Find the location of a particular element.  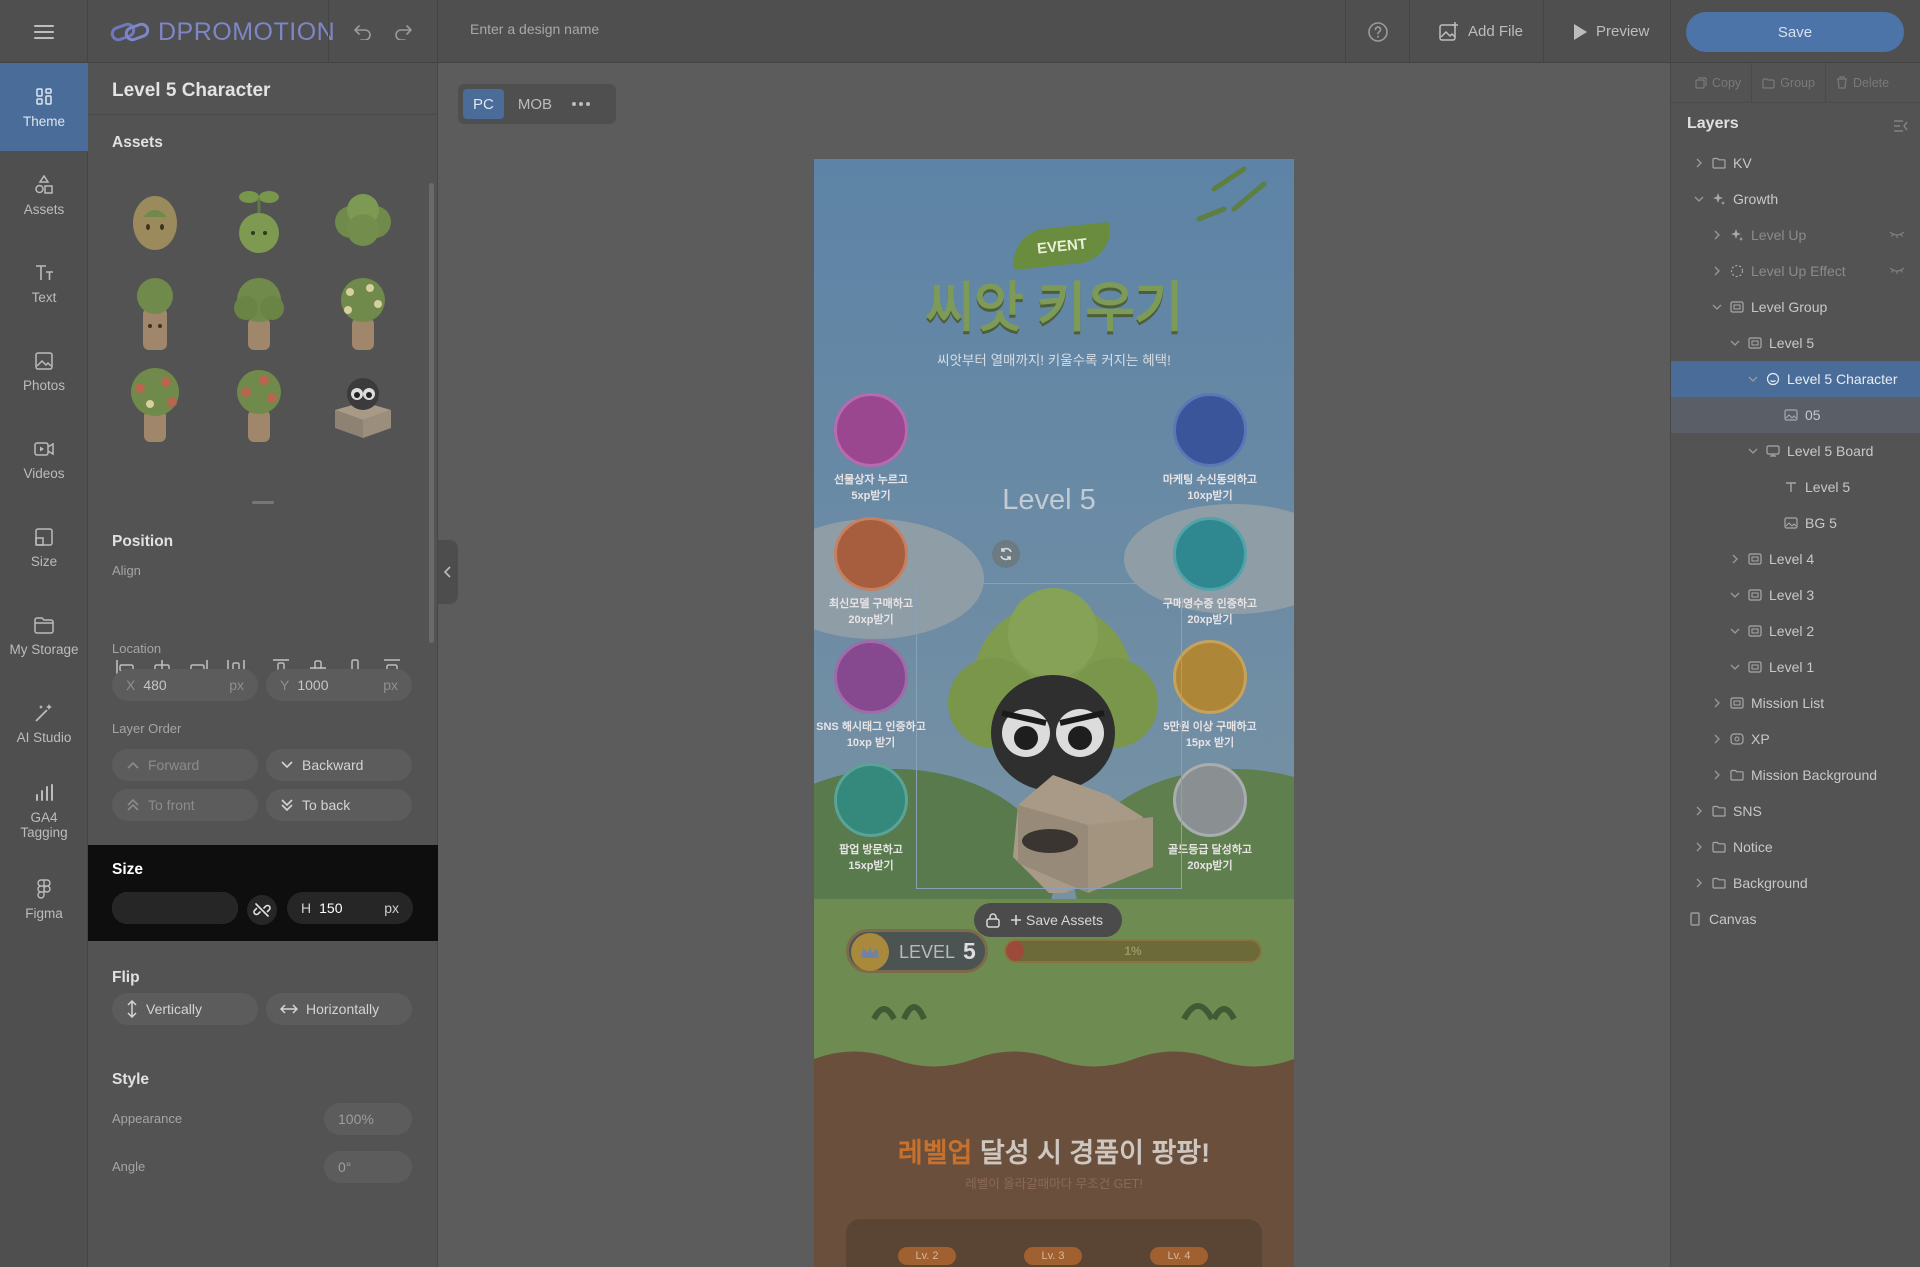

lock-ratio-button is located at coordinates (262, 910).